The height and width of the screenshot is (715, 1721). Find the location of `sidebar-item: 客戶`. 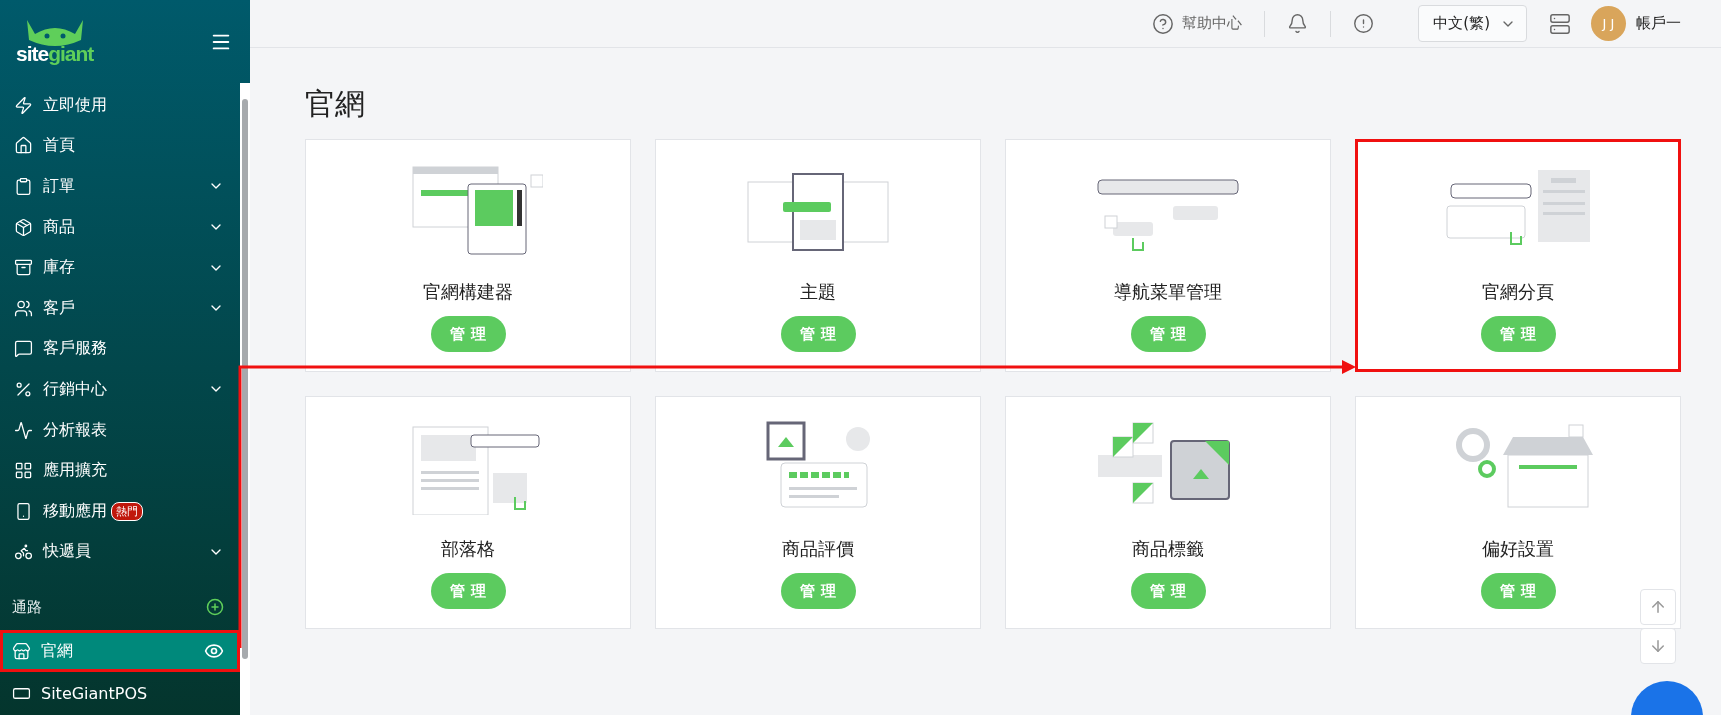

sidebar-item: 客戶 is located at coordinates (120, 308).